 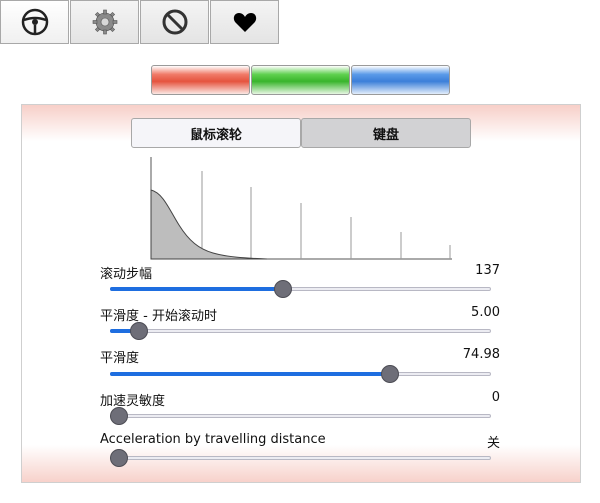 What do you see at coordinates (487, 270) in the screenshot?
I see `scroll-step-value: 137` at bounding box center [487, 270].